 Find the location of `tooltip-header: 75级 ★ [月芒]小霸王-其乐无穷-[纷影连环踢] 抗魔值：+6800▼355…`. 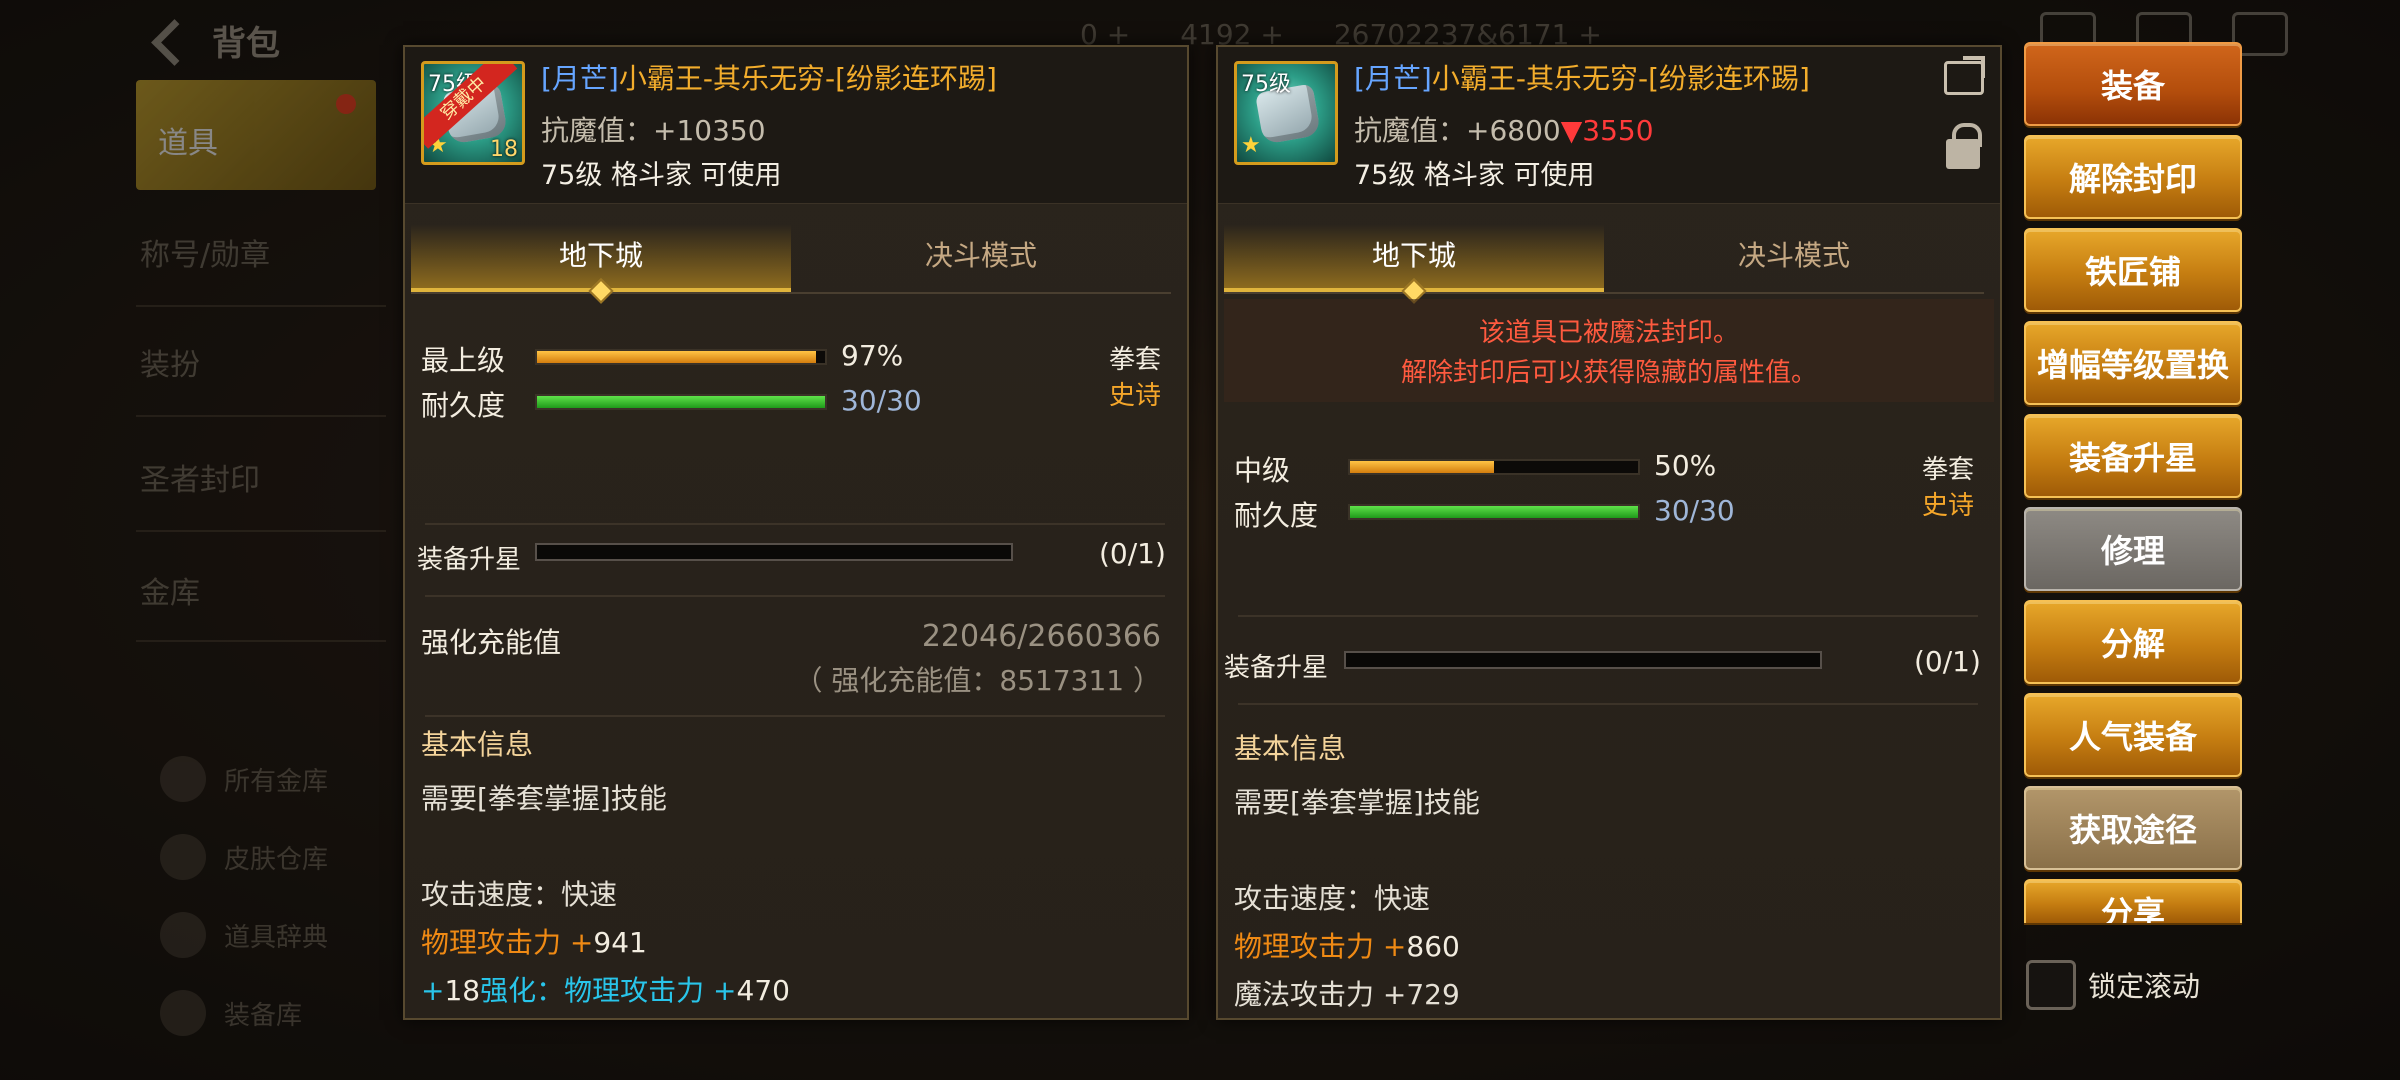

tooltip-header: 75级 ★ [月芒]小霸王-其乐无穷-[纷影连环踢] 抗魔值：+6800▼355… is located at coordinates (1609, 125).